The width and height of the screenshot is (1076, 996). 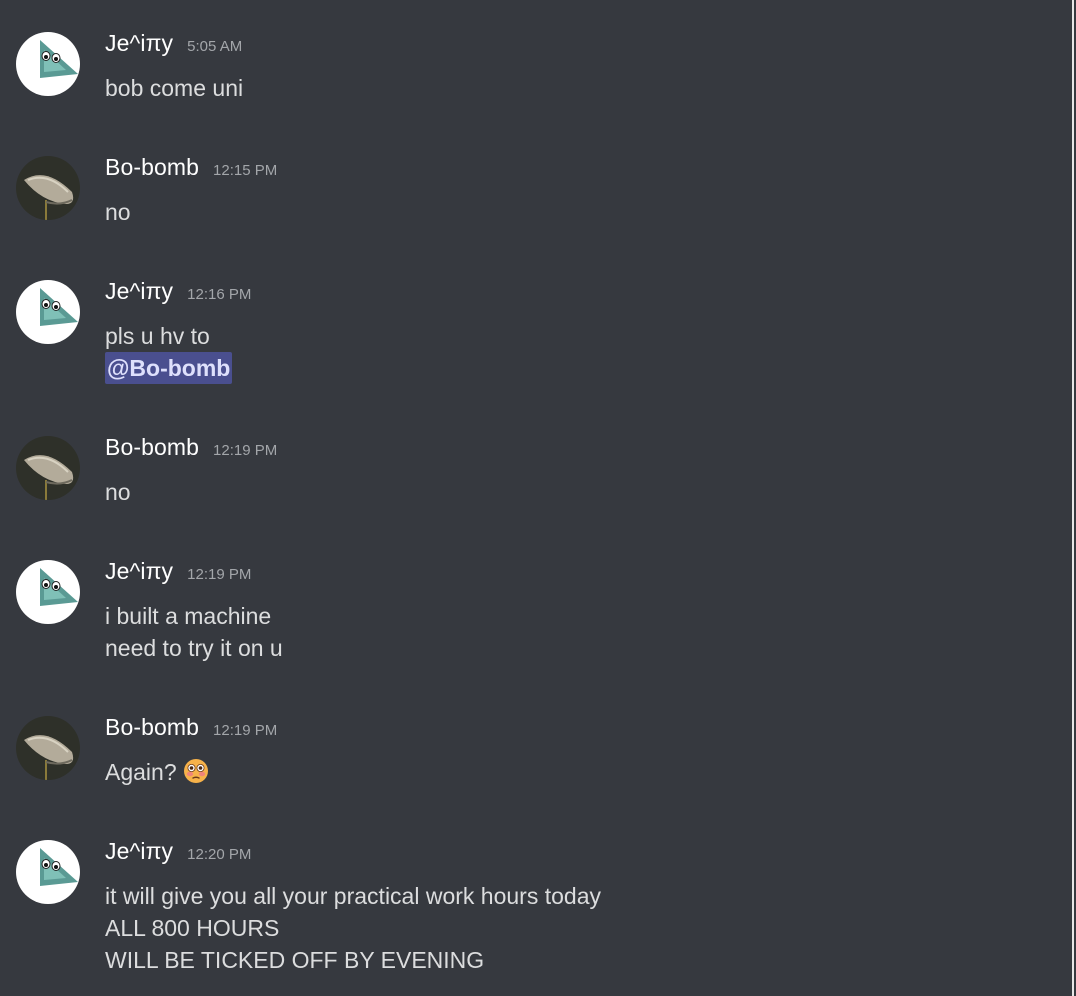 I want to click on message-text: pls u hv to, so click(x=157, y=336).